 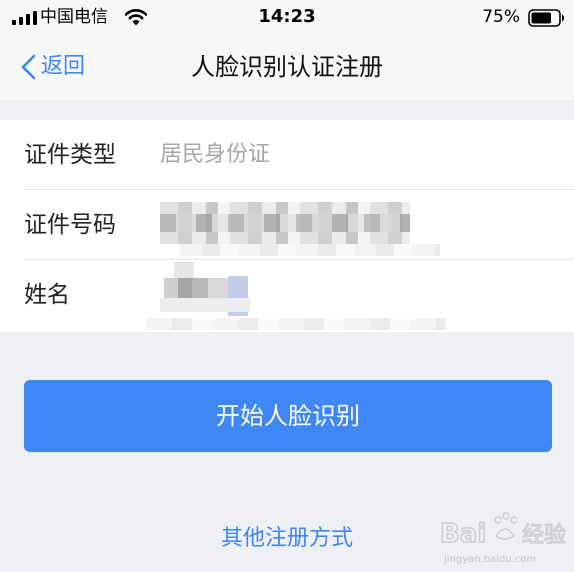 I want to click on page-title: 人脸识别认证注册, so click(x=287, y=67).